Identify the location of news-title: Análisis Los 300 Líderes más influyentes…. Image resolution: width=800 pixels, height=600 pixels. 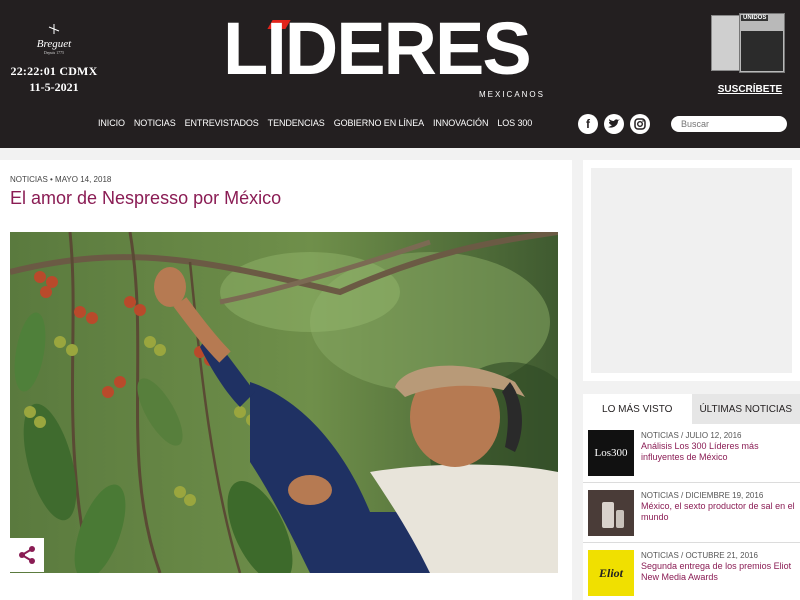
(718, 452).